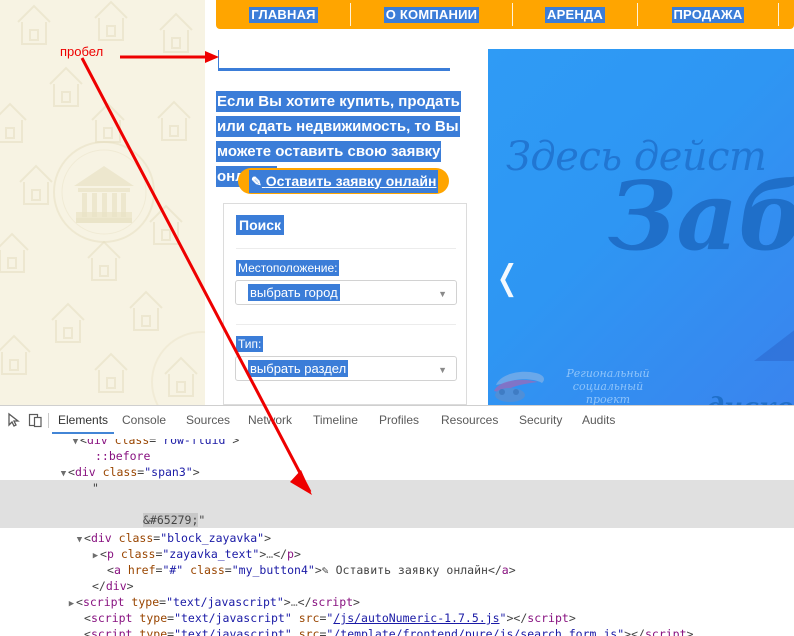  What do you see at coordinates (334, 69) in the screenshot?
I see `selected-blank-line-bar` at bounding box center [334, 69].